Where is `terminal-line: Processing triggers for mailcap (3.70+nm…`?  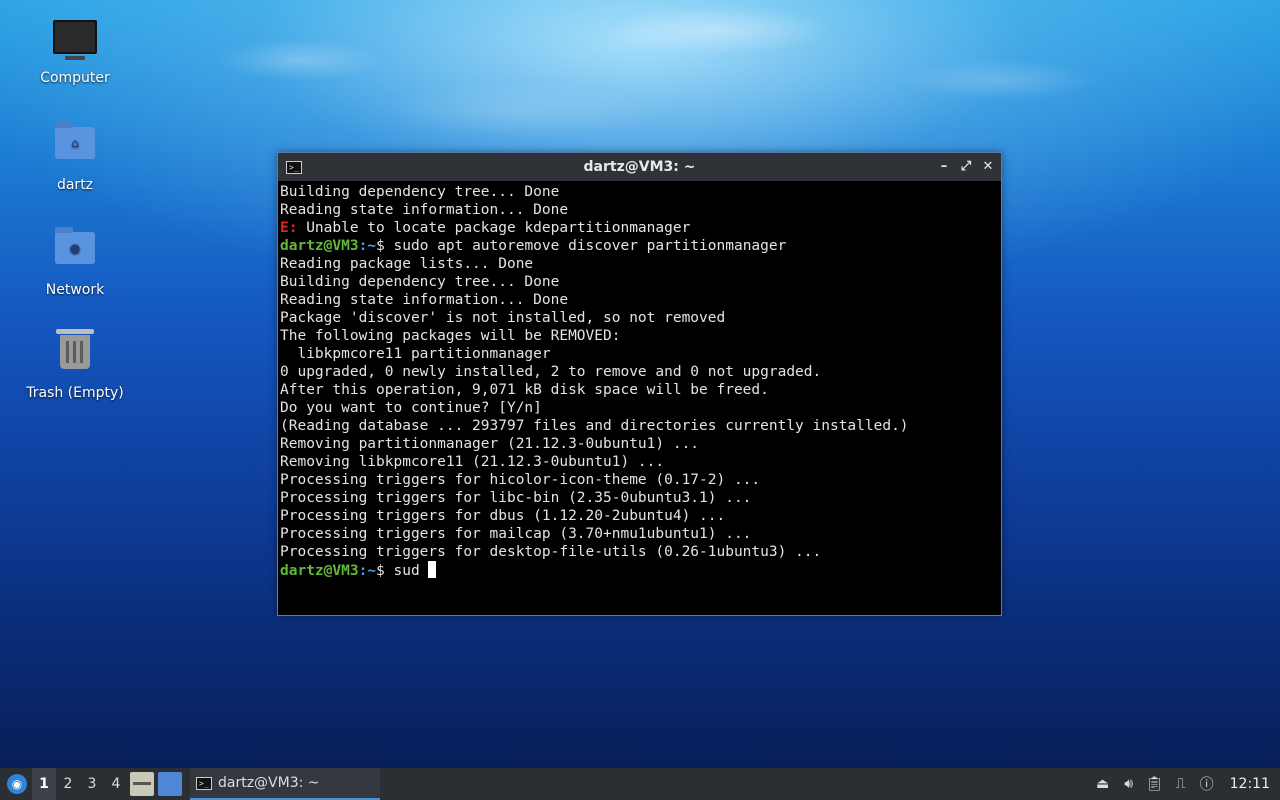
terminal-line: Processing triggers for mailcap (3.70+nm… is located at coordinates (516, 534).